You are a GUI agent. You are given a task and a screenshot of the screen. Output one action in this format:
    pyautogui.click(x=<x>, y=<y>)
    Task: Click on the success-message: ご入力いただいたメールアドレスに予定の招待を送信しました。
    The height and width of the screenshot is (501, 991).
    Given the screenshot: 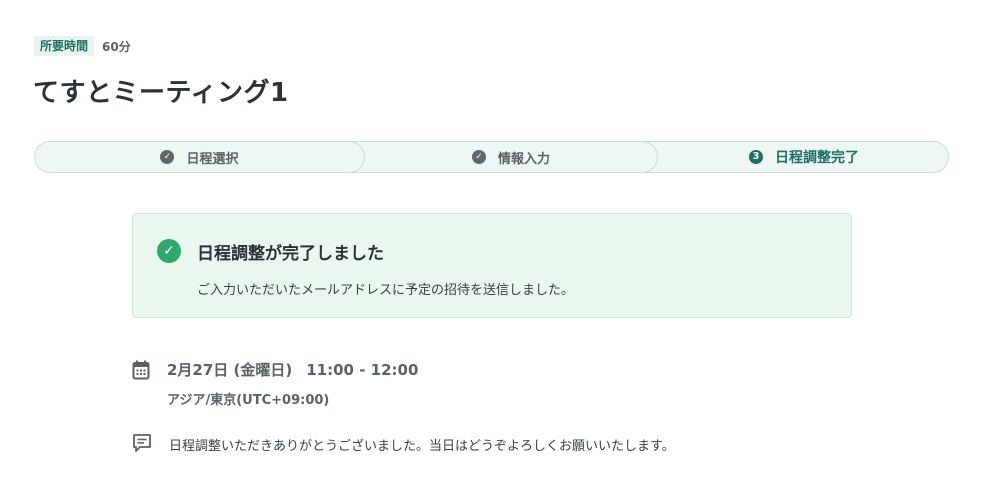 What is the action you would take?
    pyautogui.click(x=386, y=290)
    